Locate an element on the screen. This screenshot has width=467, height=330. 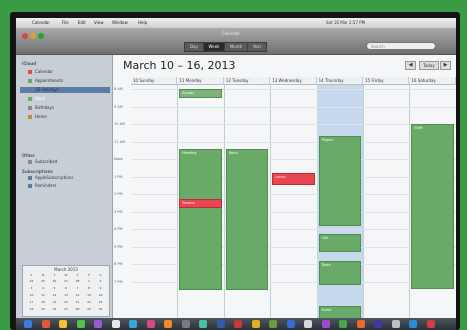
mini-calendar-day: 19 is located at coordinates (54, 302).